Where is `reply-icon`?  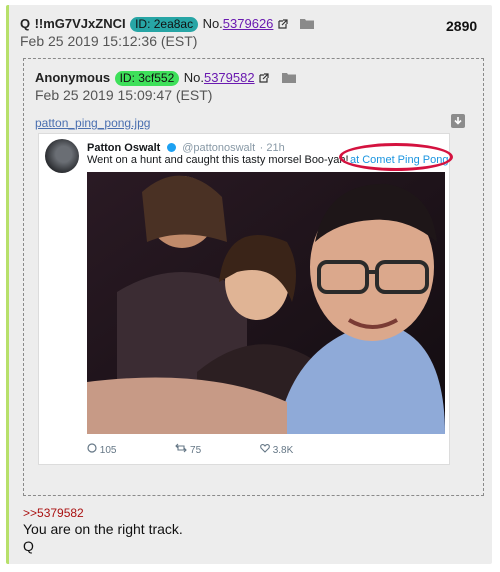 reply-icon is located at coordinates (92, 448).